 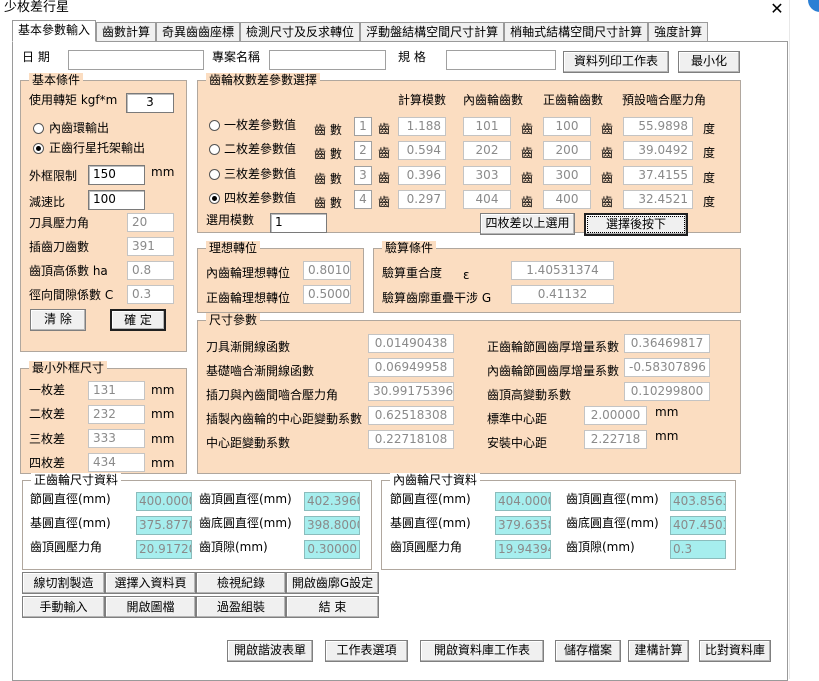 What do you see at coordinates (501, 60) in the screenshot?
I see `spec-input` at bounding box center [501, 60].